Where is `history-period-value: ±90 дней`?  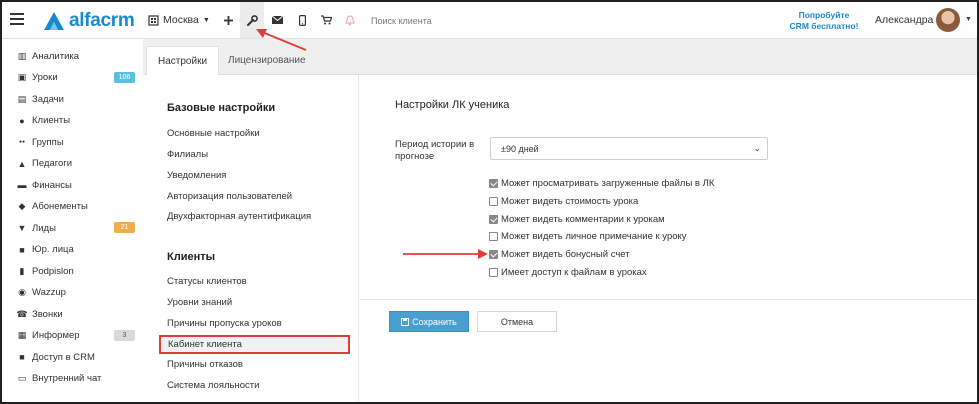 history-period-value: ±90 дней is located at coordinates (520, 148).